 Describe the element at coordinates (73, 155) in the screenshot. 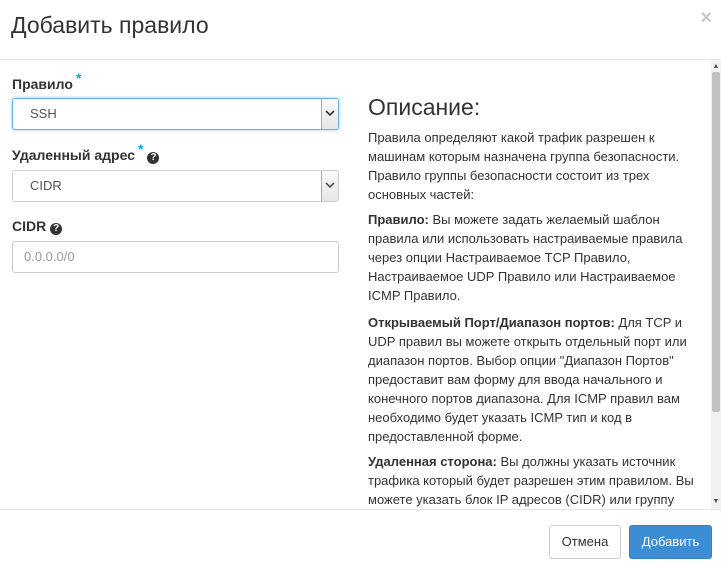

I see `remote-label-text: Удаленный адрес` at that location.